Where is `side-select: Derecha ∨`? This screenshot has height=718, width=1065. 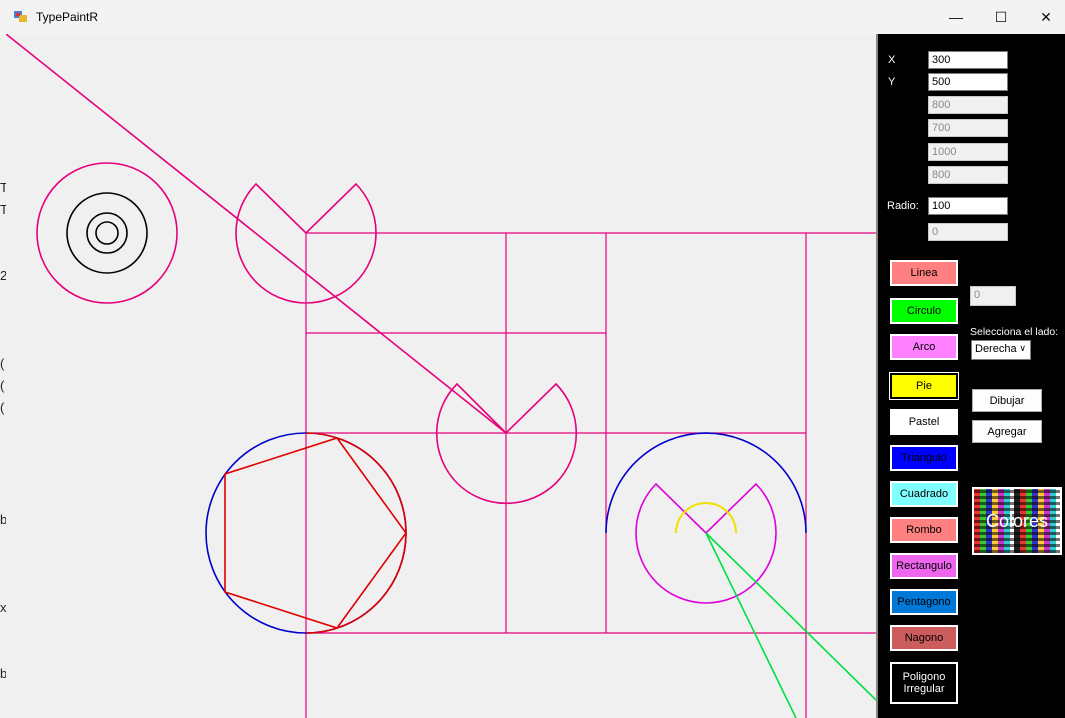
side-select: Derecha ∨ is located at coordinates (1001, 350).